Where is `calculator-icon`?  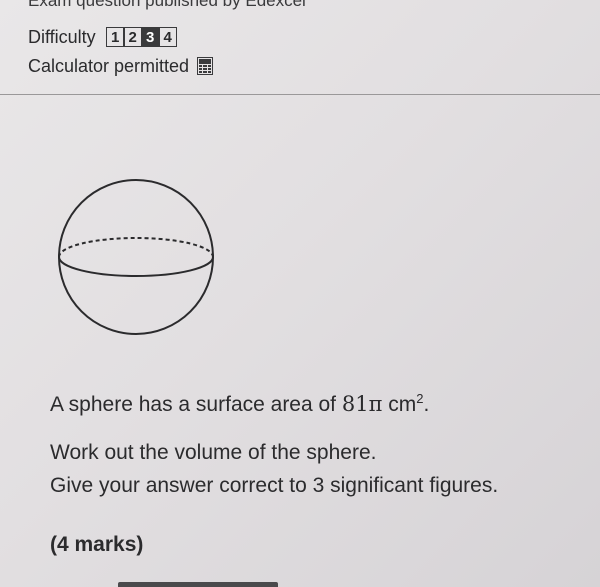 calculator-icon is located at coordinates (205, 66).